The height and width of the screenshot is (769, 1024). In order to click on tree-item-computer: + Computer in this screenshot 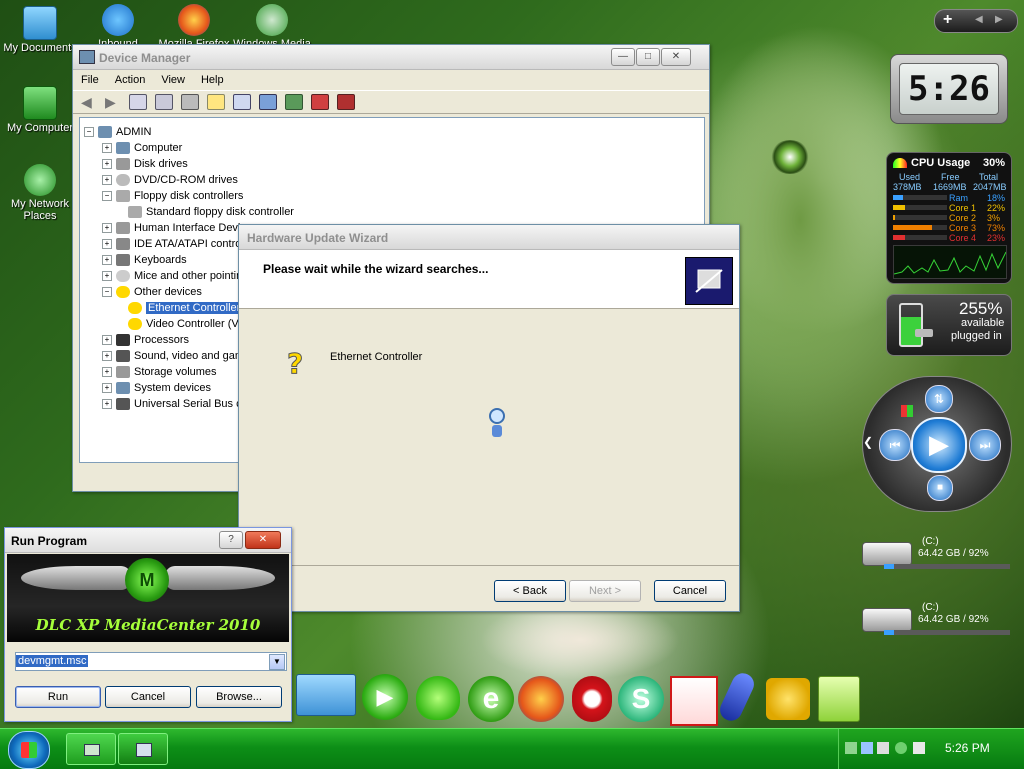, I will do `click(142, 148)`.